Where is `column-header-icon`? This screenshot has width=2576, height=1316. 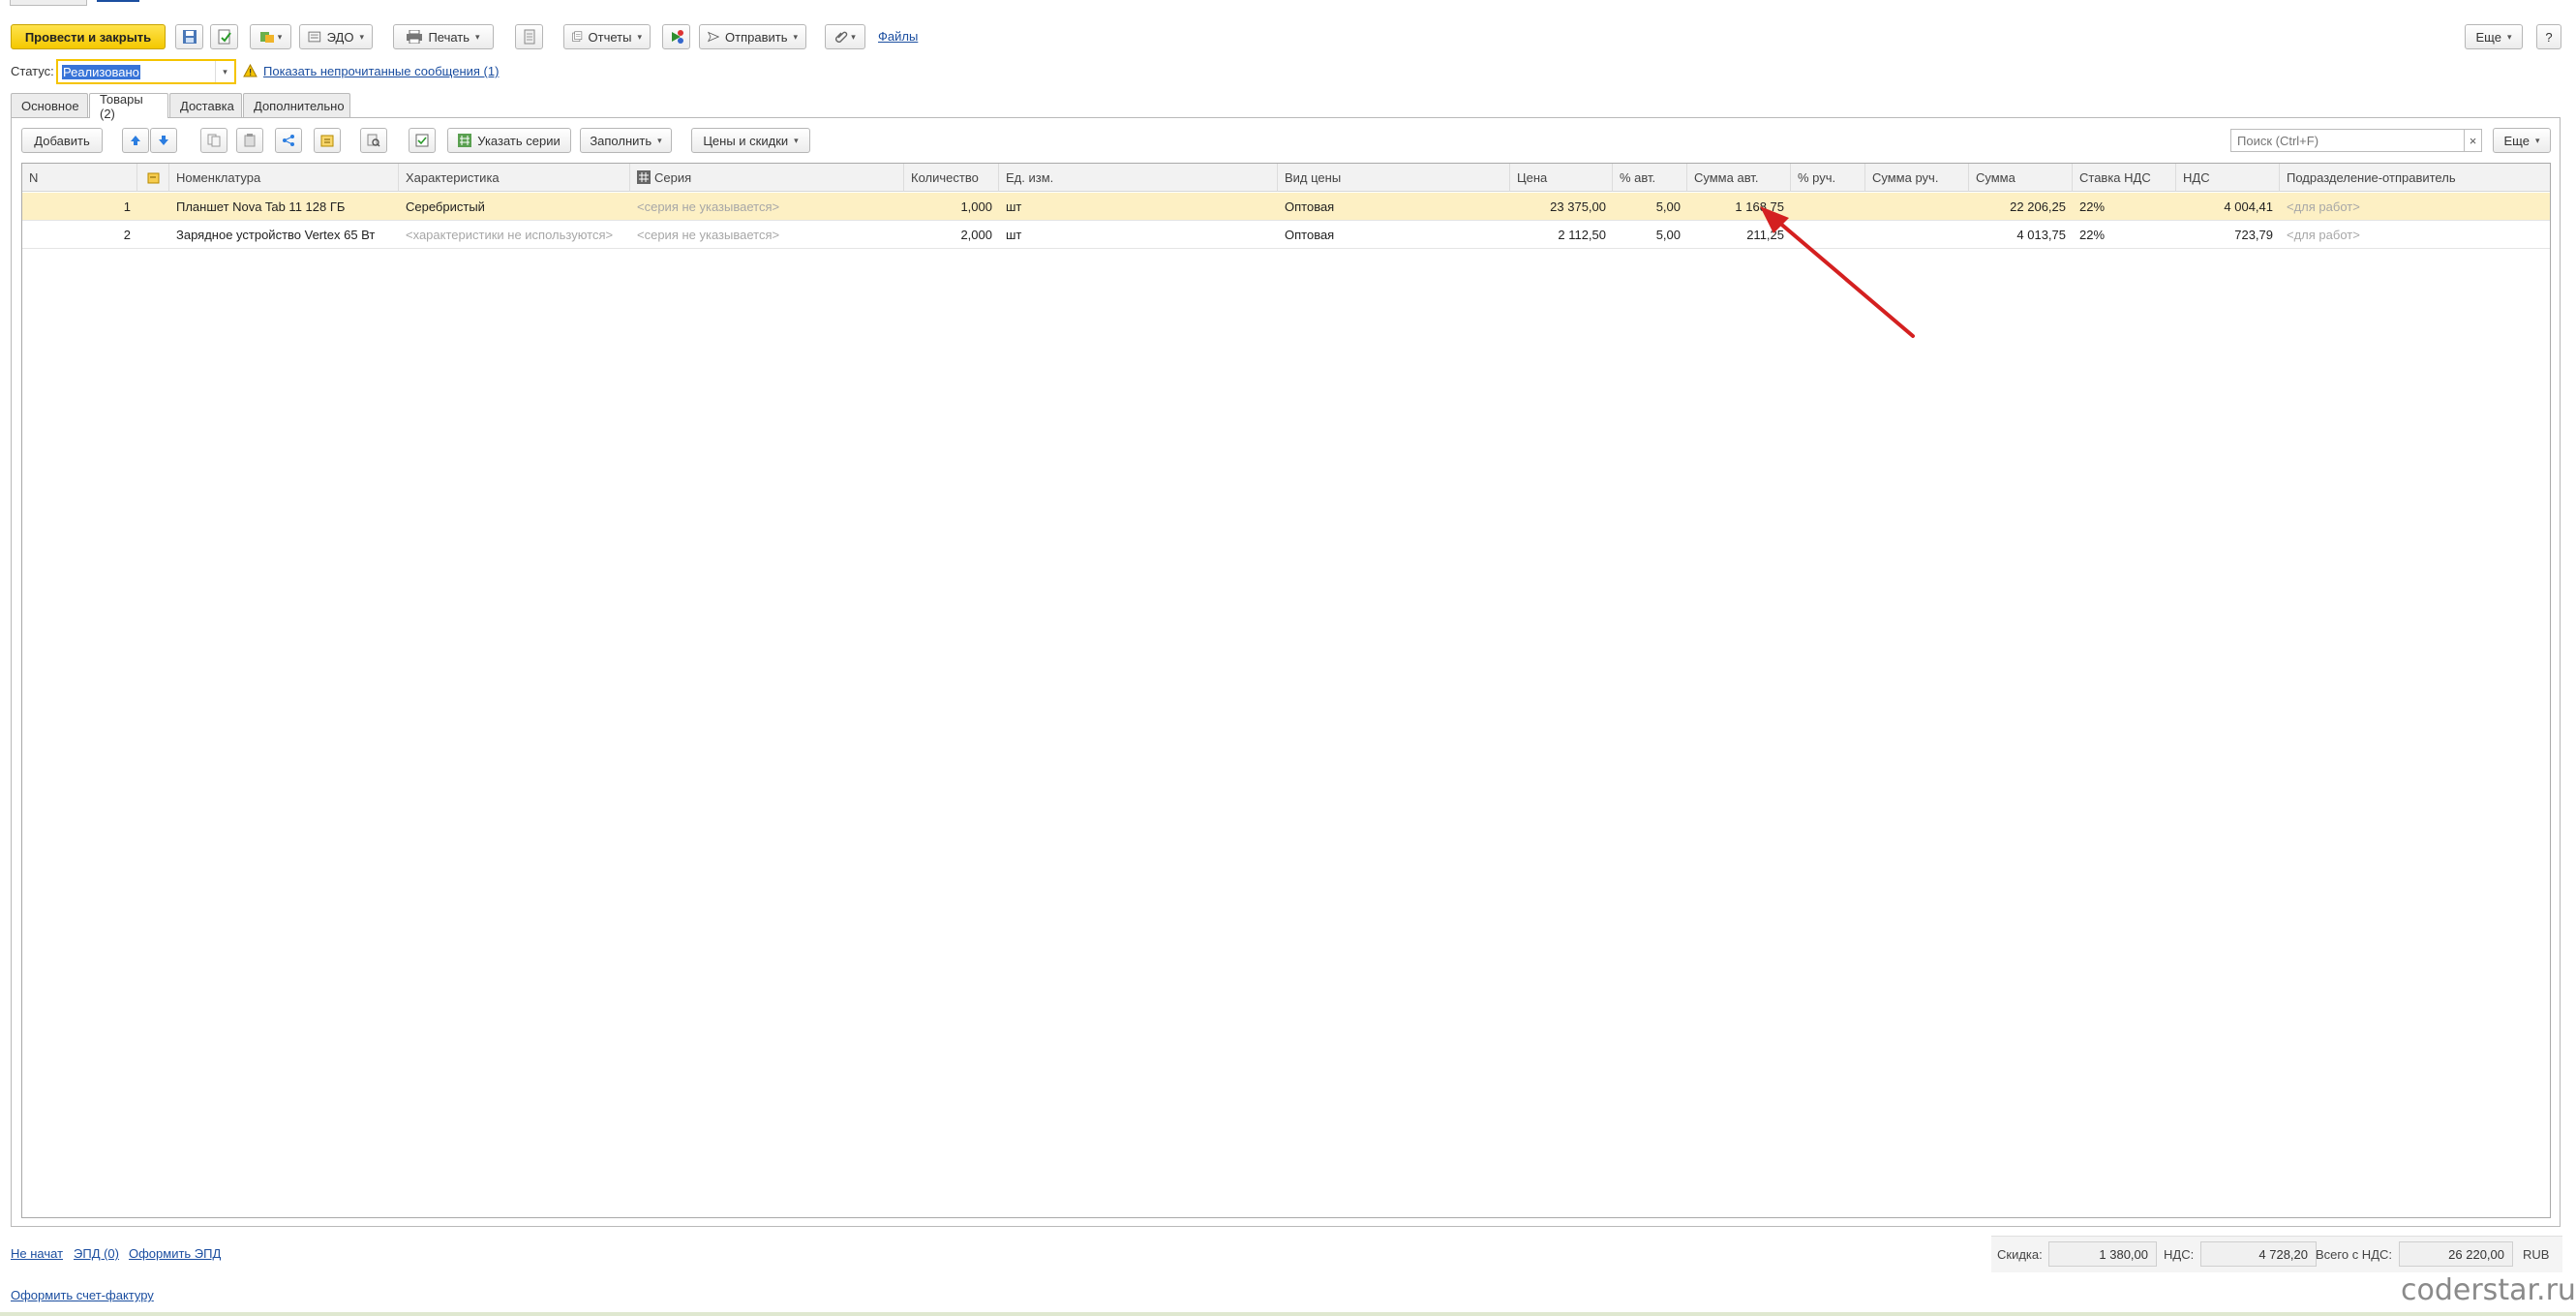
column-header-icon is located at coordinates (153, 178).